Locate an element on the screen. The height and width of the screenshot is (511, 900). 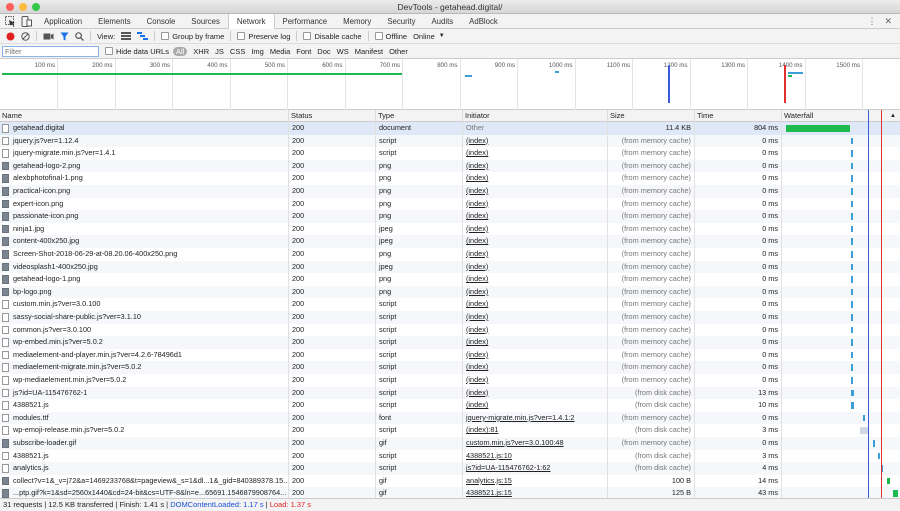
tab-console: Console is located at coordinates (161, 21).